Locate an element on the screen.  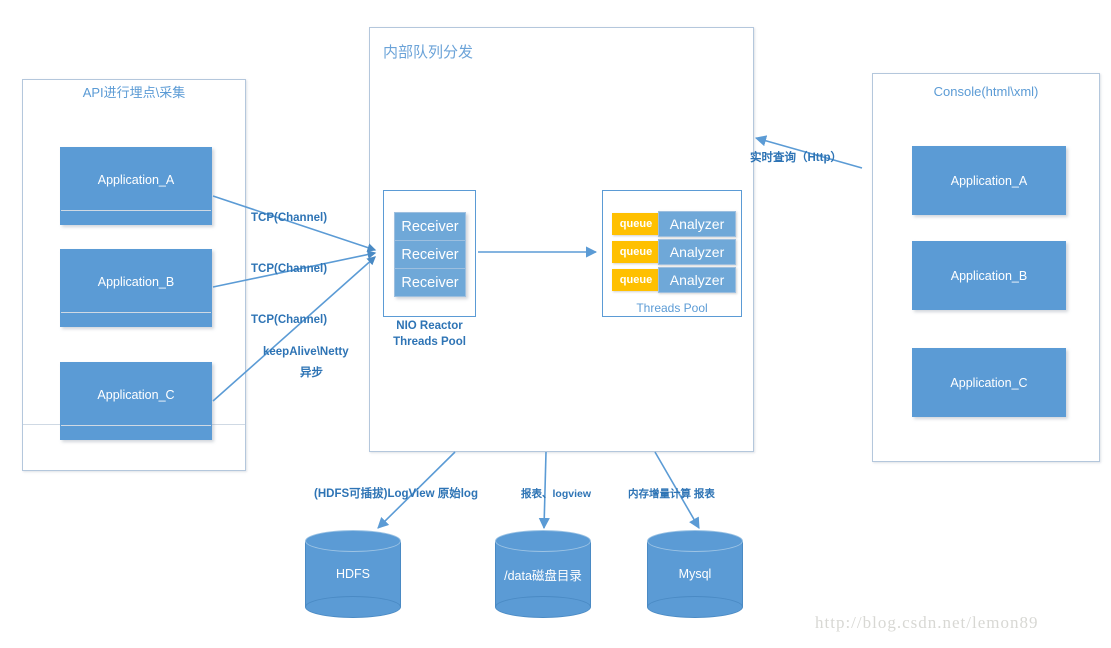
receiver-stack: Receiver Receiver Receiver is located at coordinates (430, 254).